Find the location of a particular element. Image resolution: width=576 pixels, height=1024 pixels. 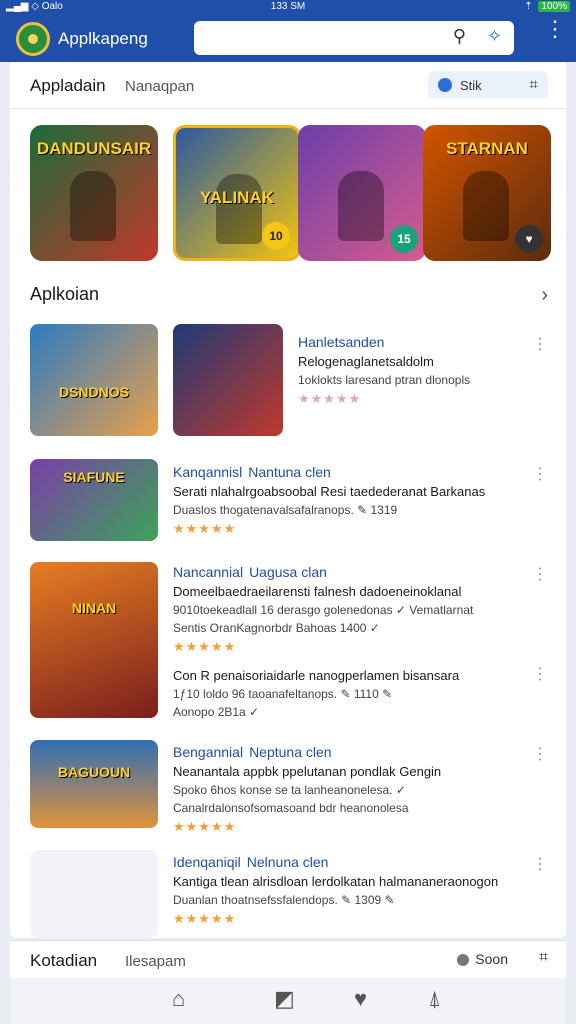

sort-dot-icon is located at coordinates (463, 960).